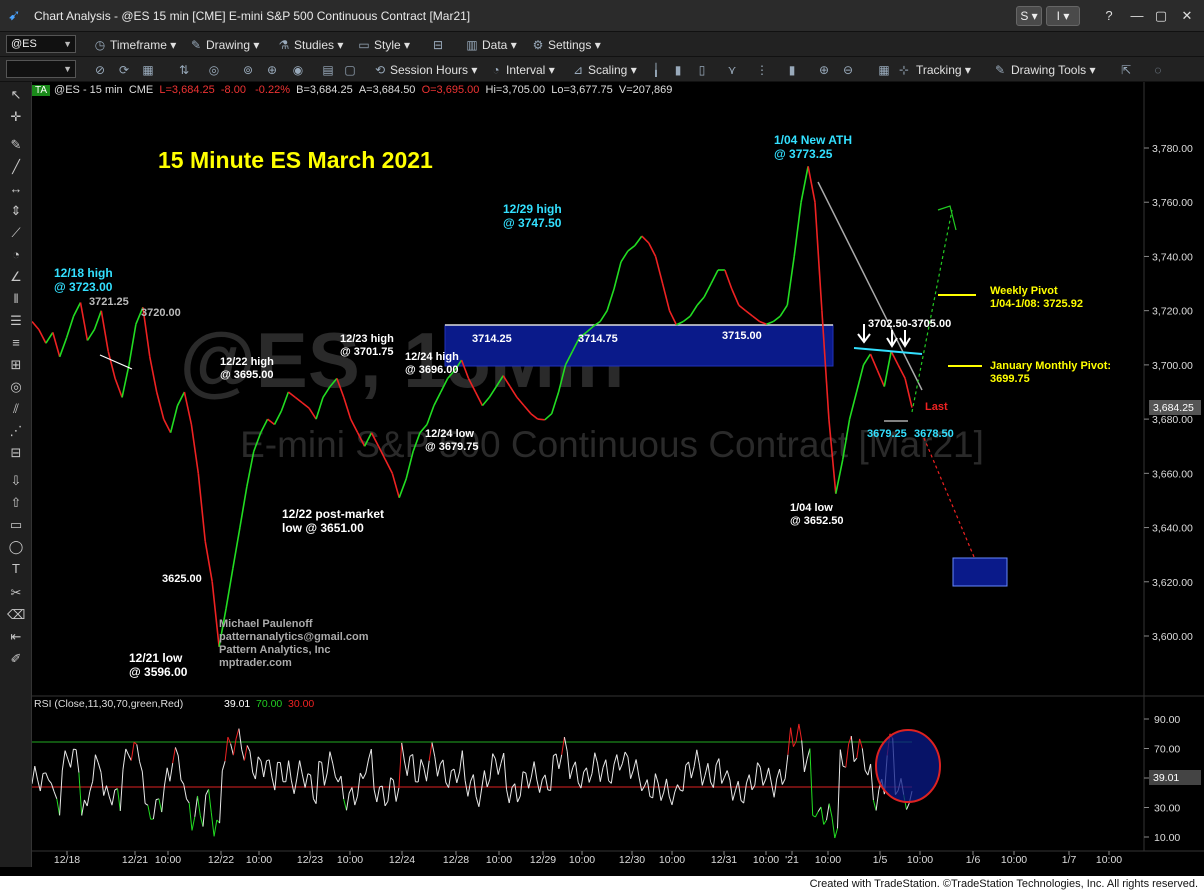 This screenshot has width=1204, height=893. What do you see at coordinates (184, 70) in the screenshot?
I see `trade-icon: ⇅` at bounding box center [184, 70].